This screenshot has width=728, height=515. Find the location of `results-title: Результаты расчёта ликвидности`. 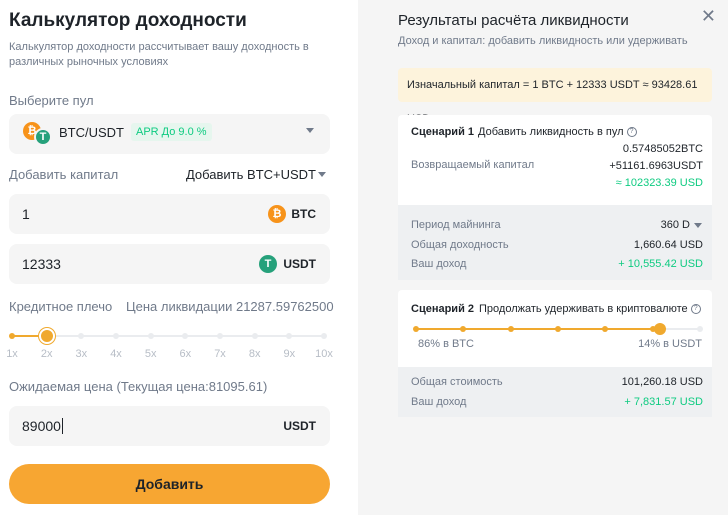

results-title: Результаты расчёта ликвидности is located at coordinates (513, 20).